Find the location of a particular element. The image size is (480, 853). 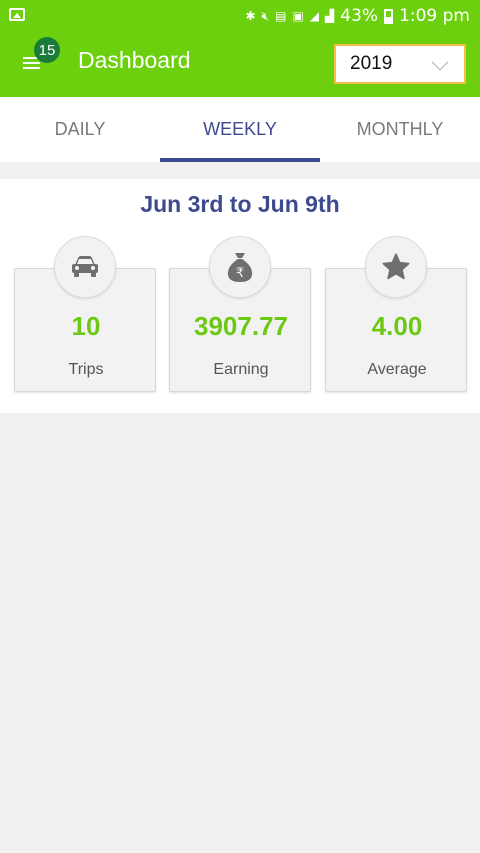

volte-icon: ▤ is located at coordinates (281, 16).